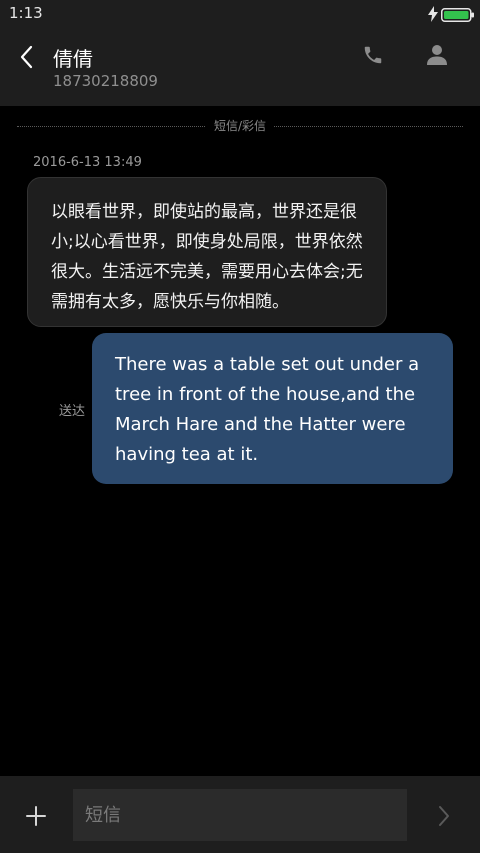  I want to click on message-timestamp: 2016-6-13 13:49, so click(87, 162).